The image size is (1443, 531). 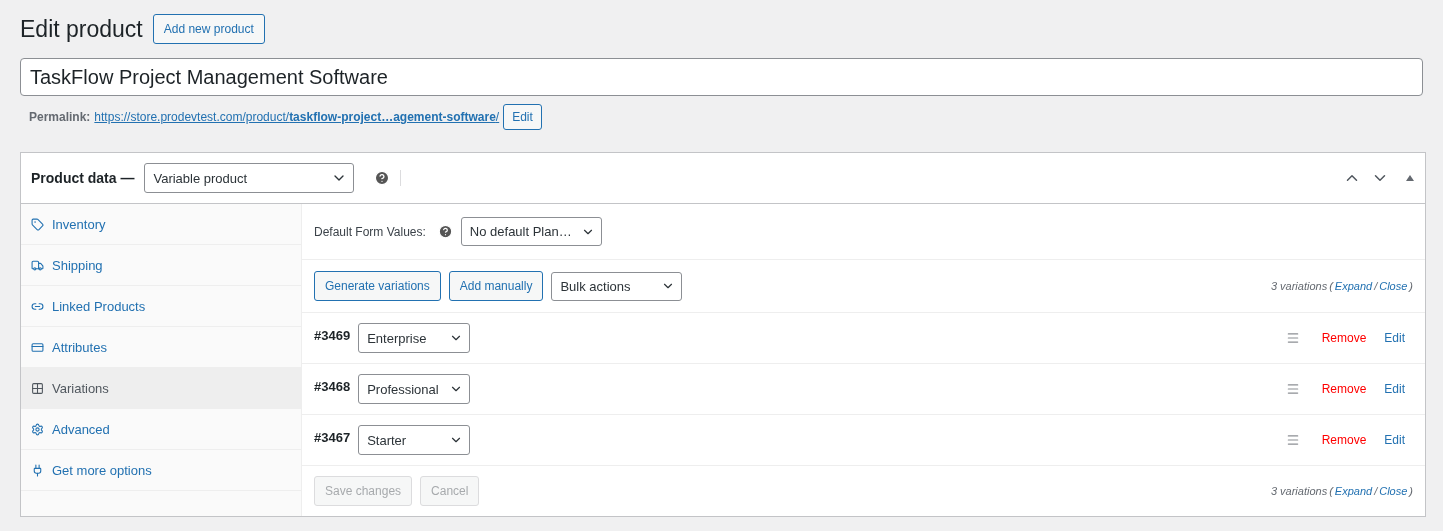 I want to click on variation-id: #3469, so click(x=332, y=335).